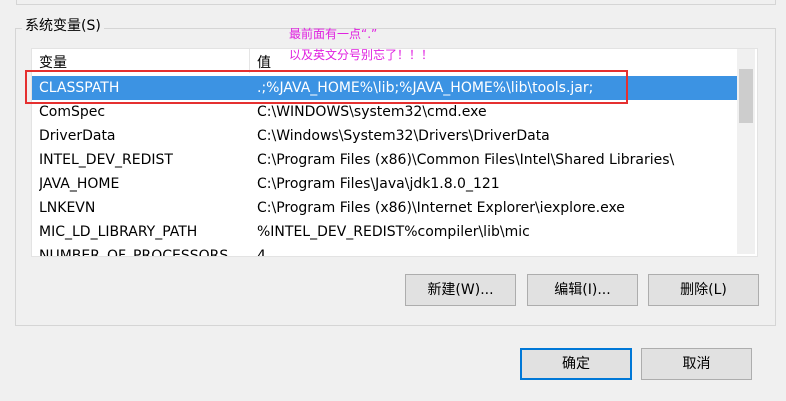  Describe the element at coordinates (378, 184) in the screenshot. I see `variable-value: C:\Program Files\Java\jdk1.8.0_121` at that location.